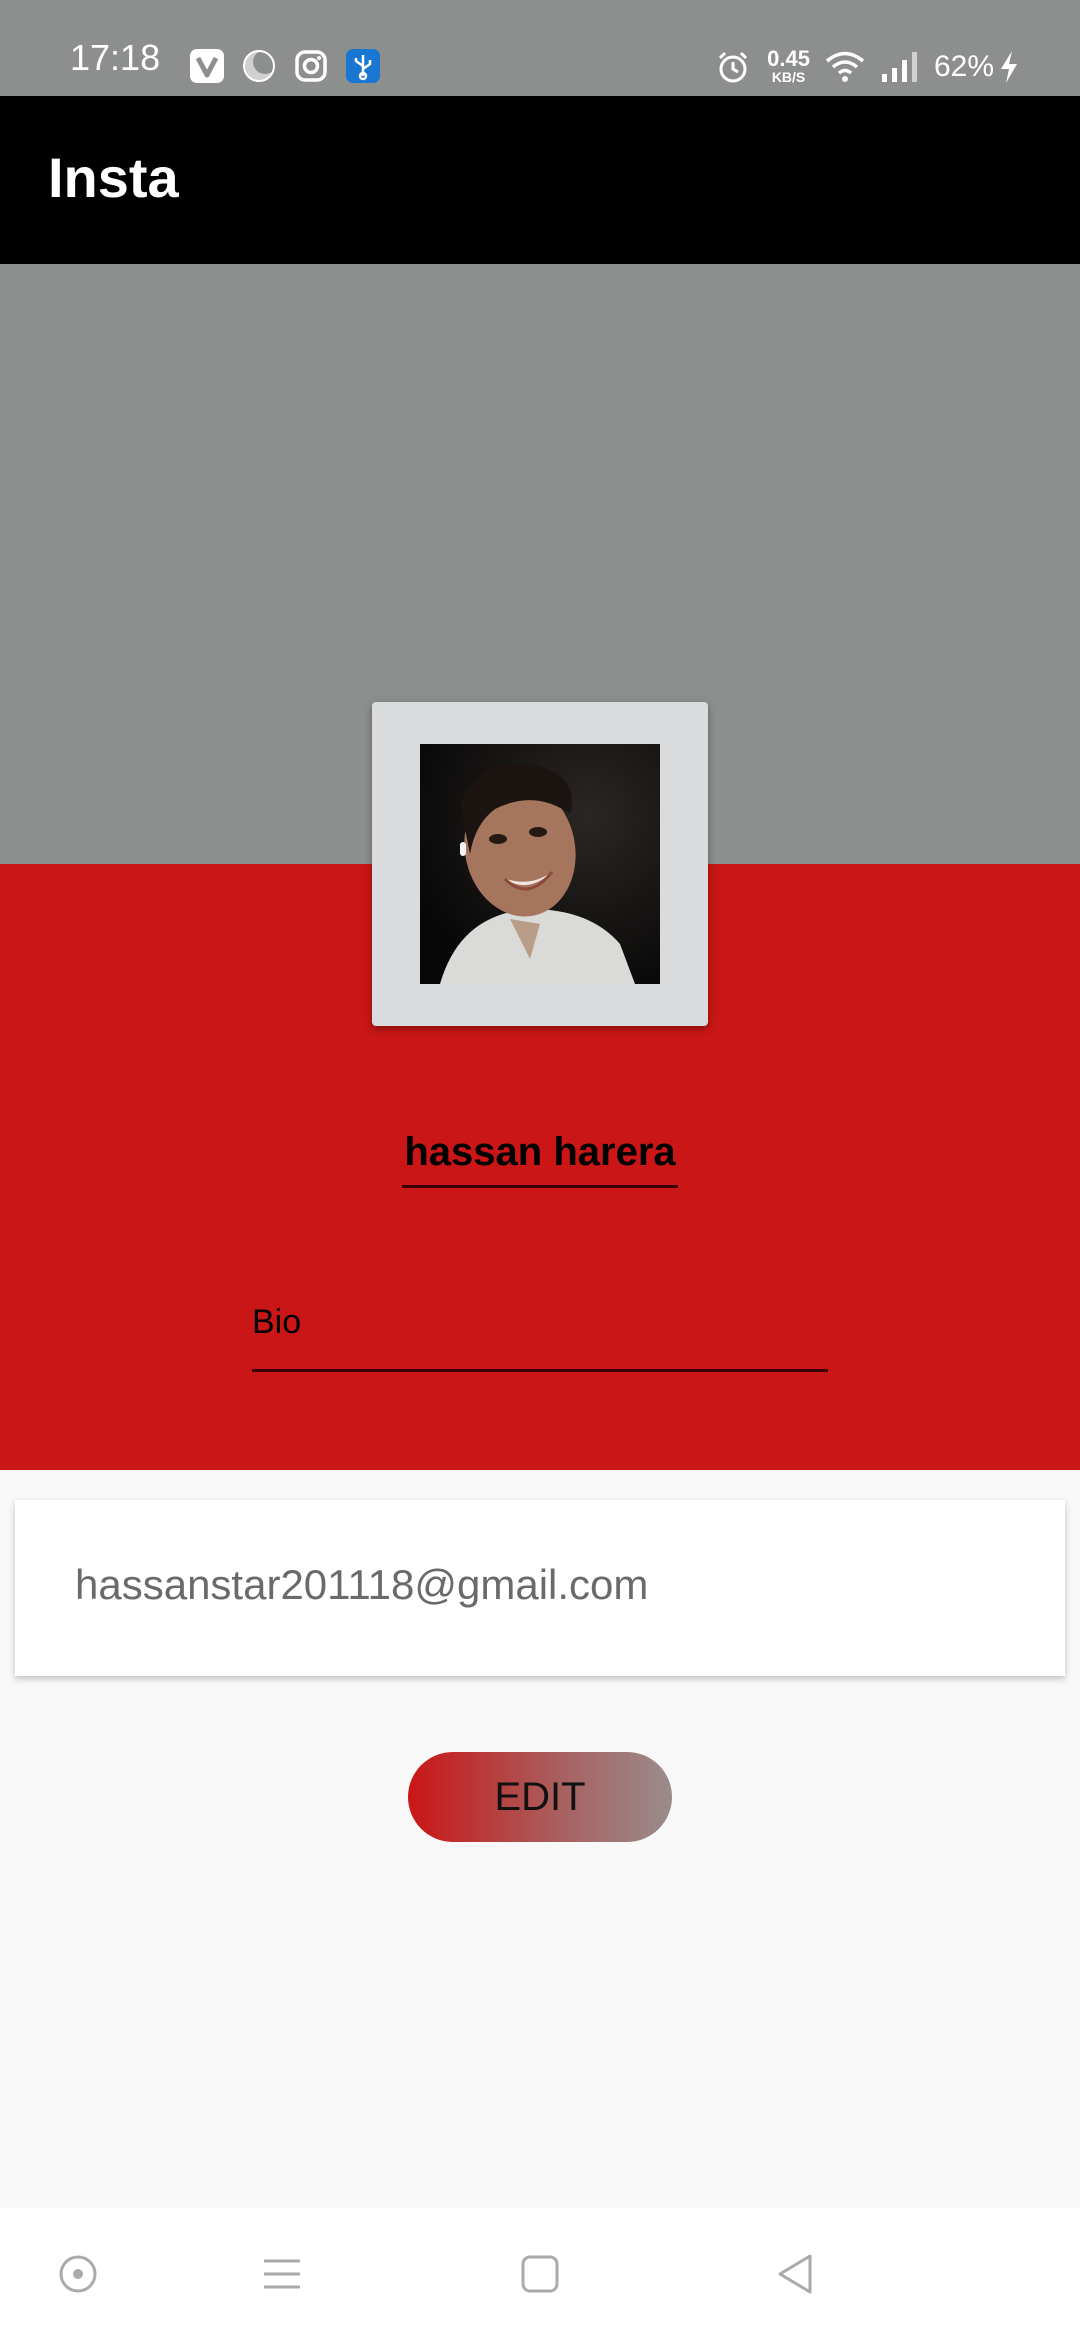  I want to click on navigation-bar, so click(540, 2274).